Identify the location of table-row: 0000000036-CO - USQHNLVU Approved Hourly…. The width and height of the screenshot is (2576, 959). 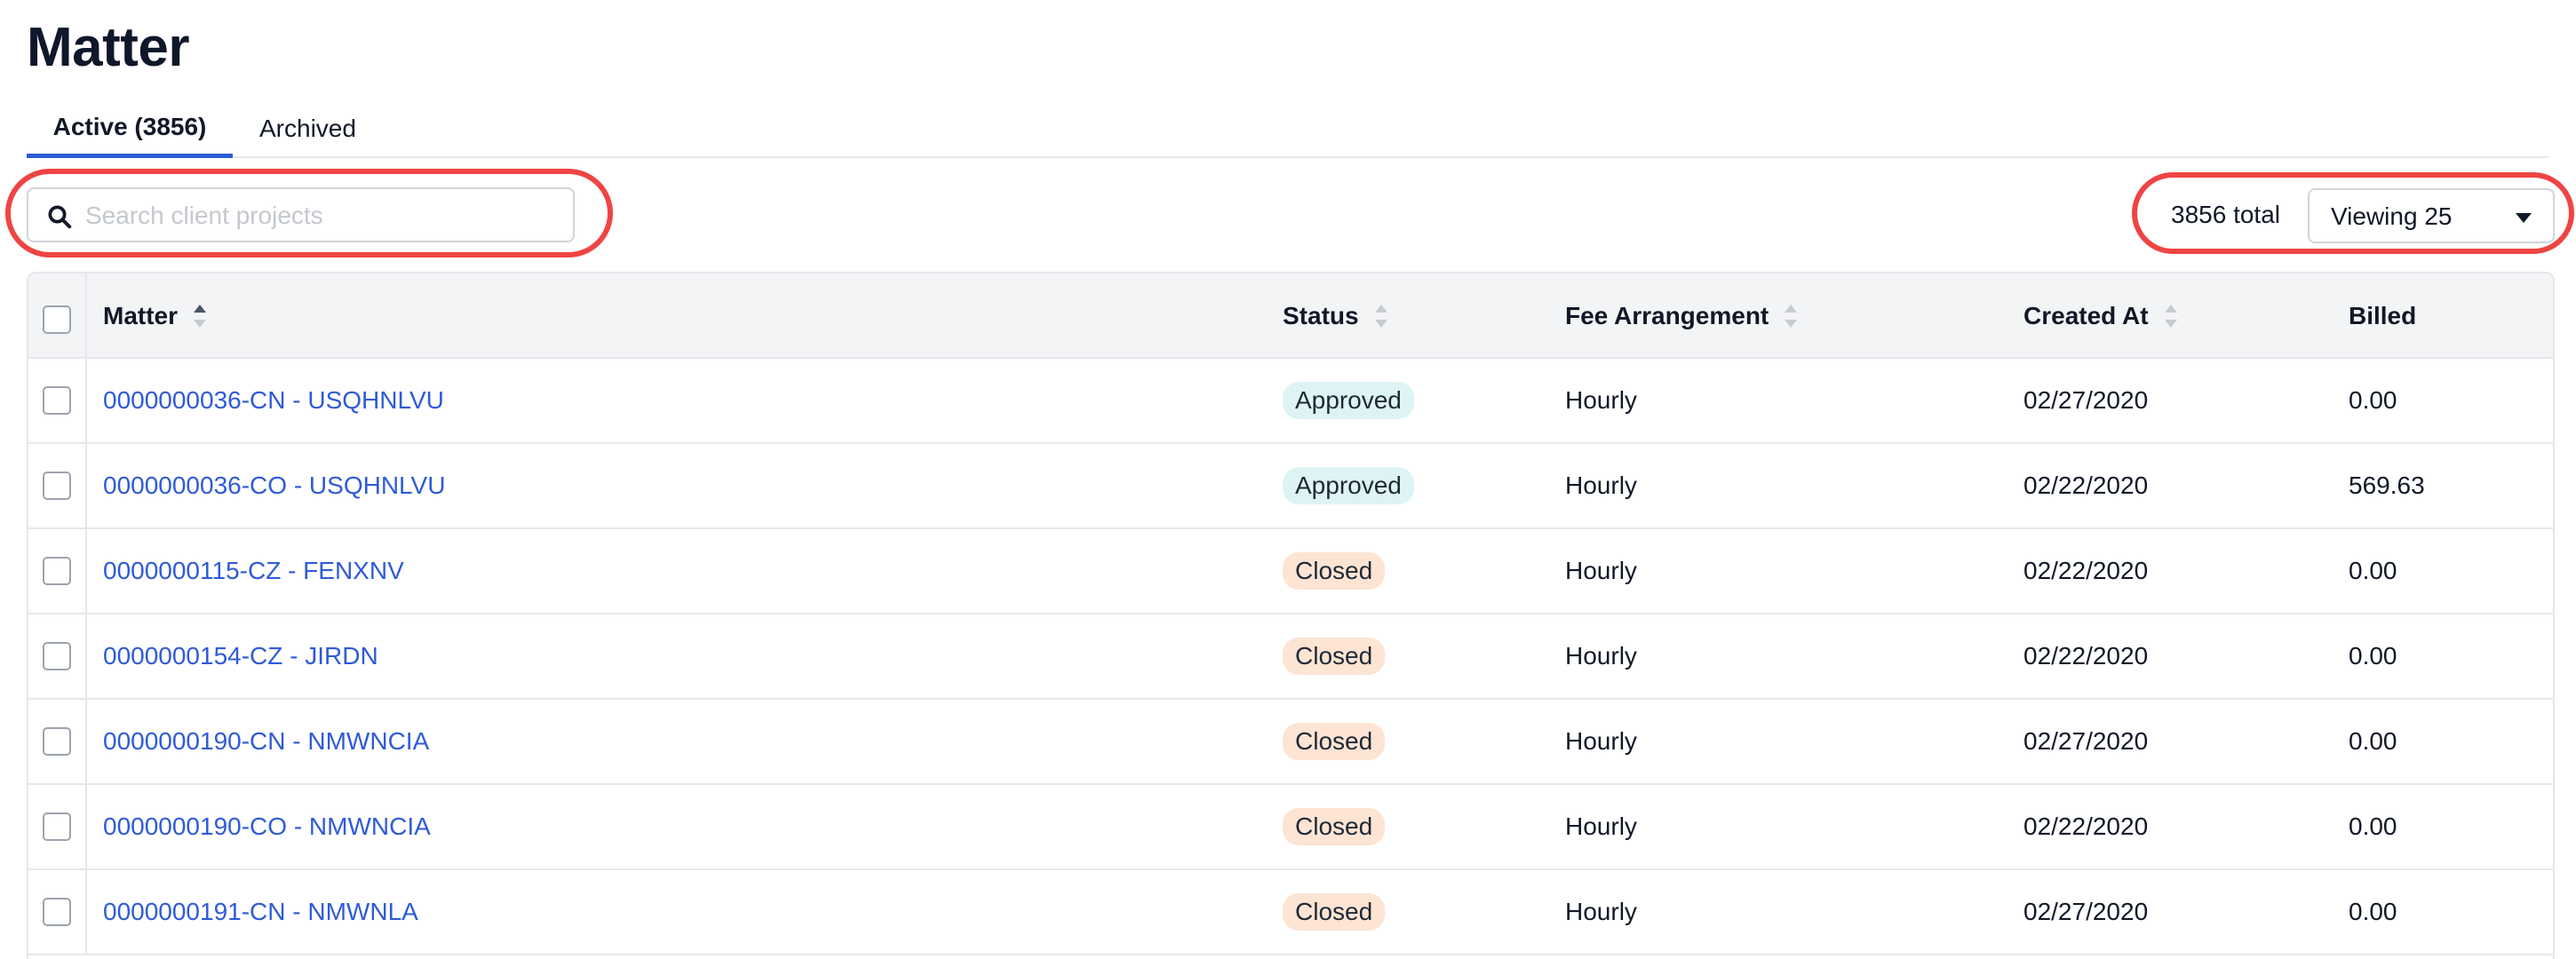
(1290, 486).